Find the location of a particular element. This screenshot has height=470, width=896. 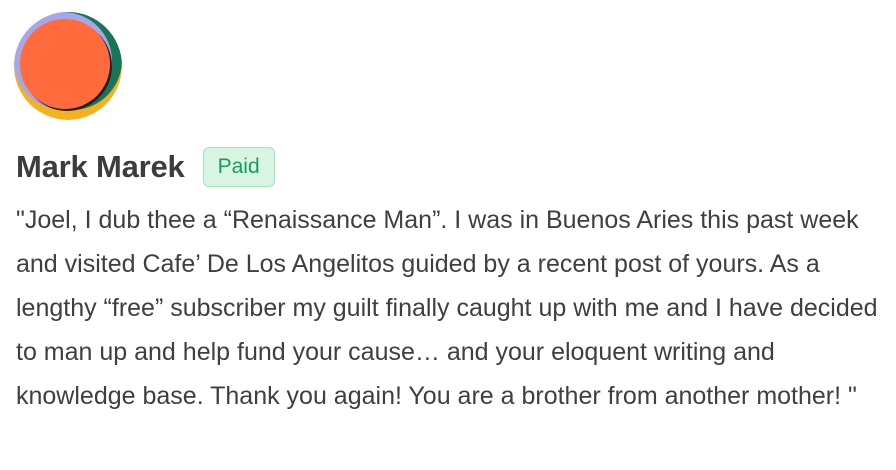

paid-badge: Paid is located at coordinates (238, 167).